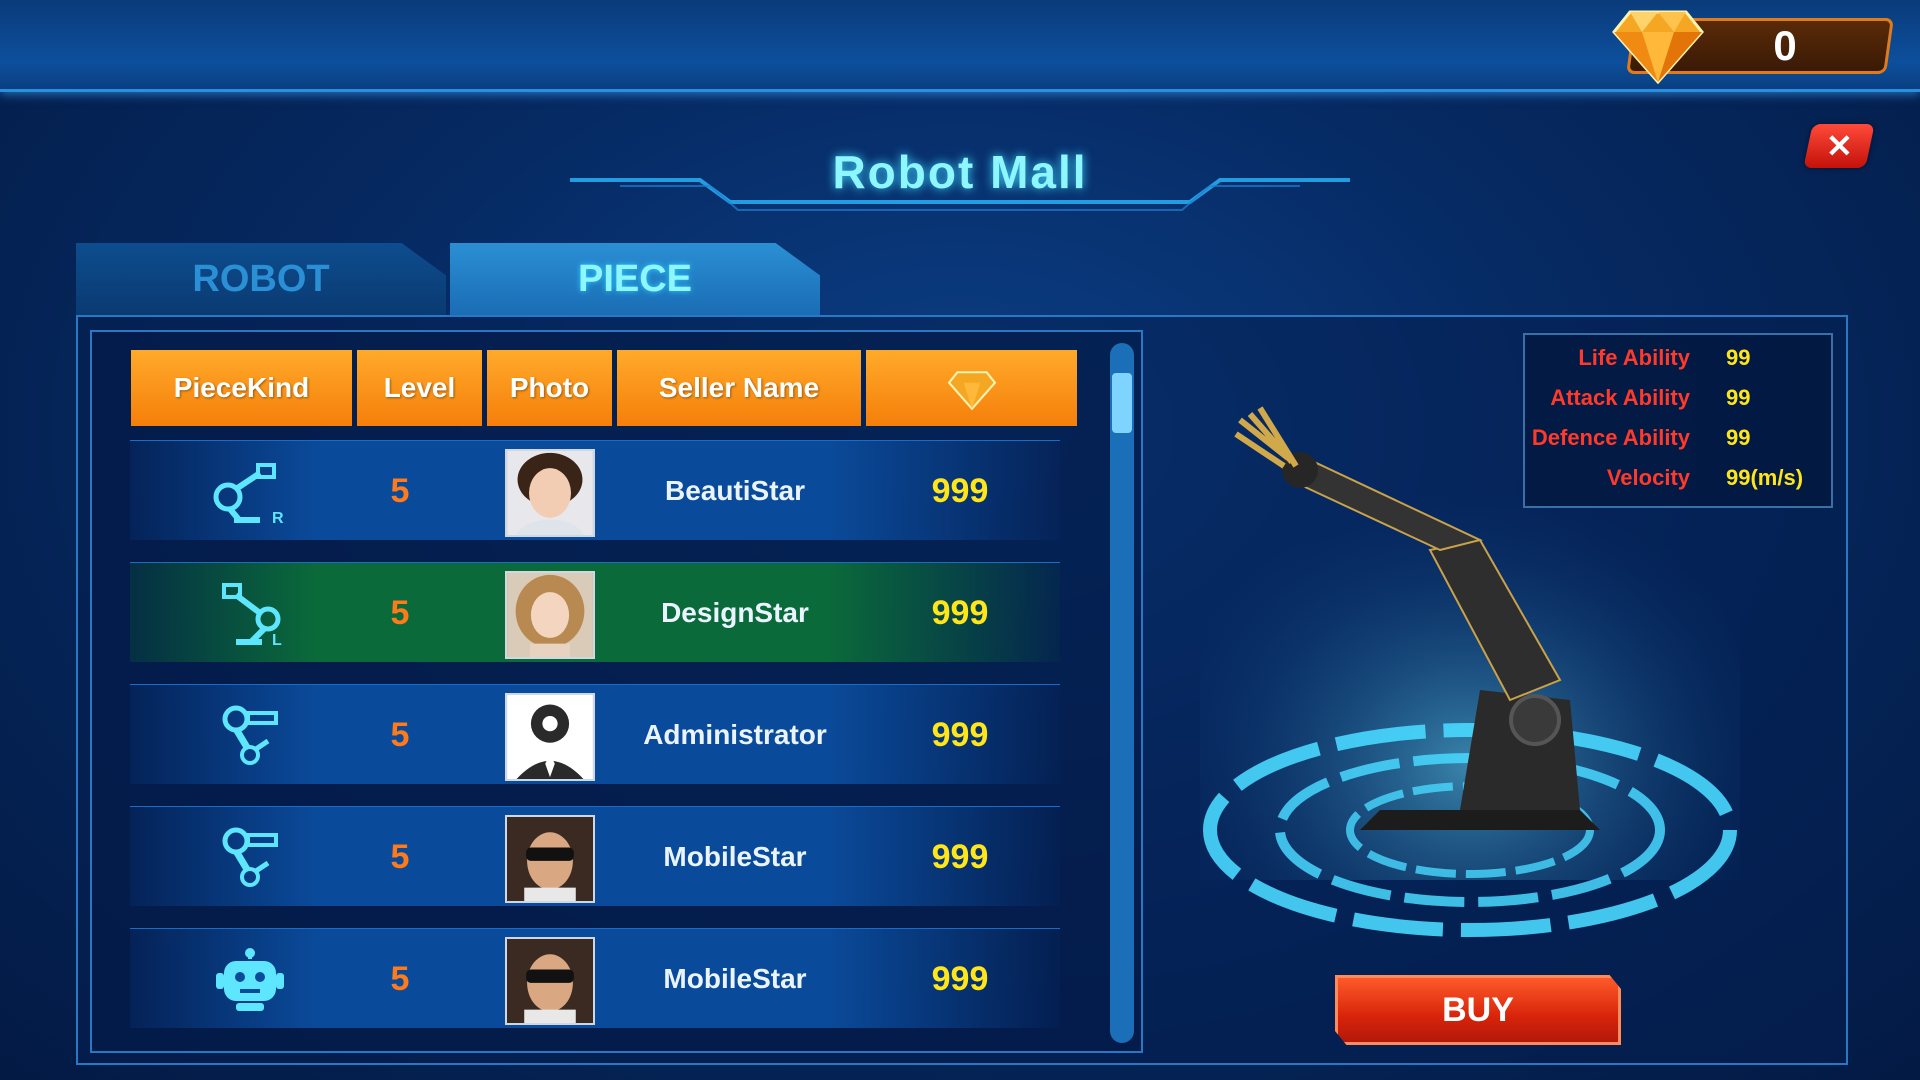  Describe the element at coordinates (739, 388) in the screenshot. I see `header-seller-name: Seller Name` at that location.